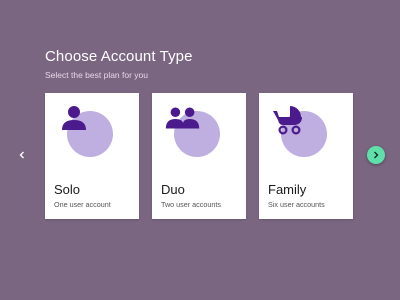 The width and height of the screenshot is (400, 300). Describe the element at coordinates (306, 156) in the screenshot. I see `plan-card-family: Family Six user accounts` at that location.